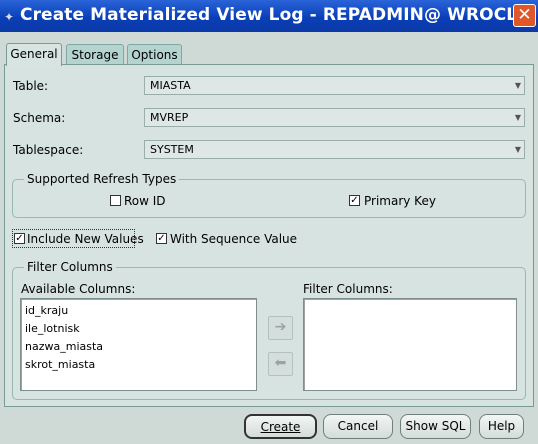 Image resolution: width=538 pixels, height=444 pixels. Describe the element at coordinates (78, 289) in the screenshot. I see `available-columns-label: Available Columns:` at that location.